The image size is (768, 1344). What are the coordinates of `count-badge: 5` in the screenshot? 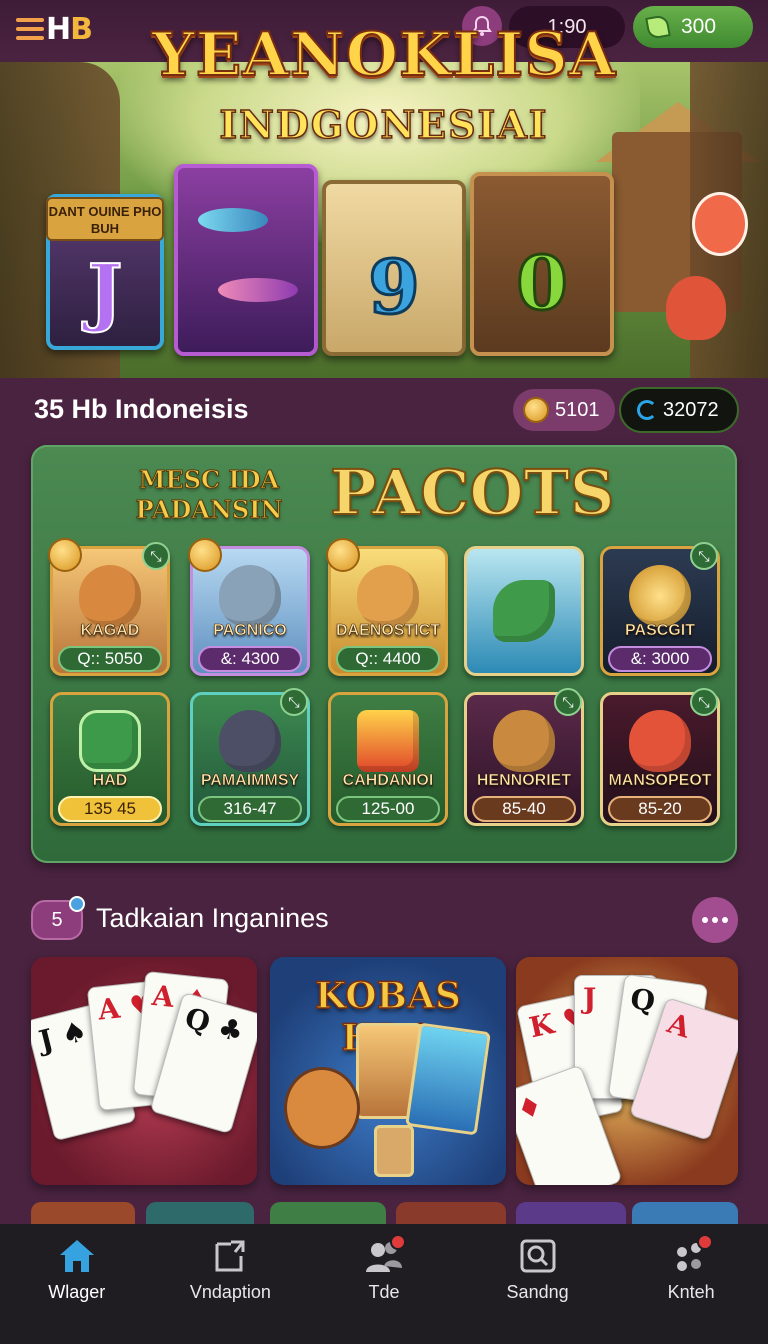 It's located at (58, 918).